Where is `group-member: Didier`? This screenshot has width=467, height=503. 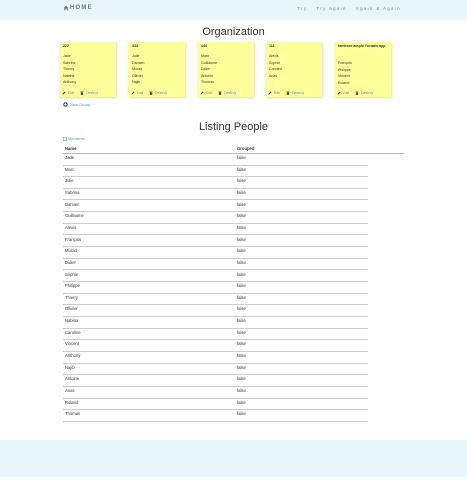 group-member: Didier is located at coordinates (206, 69).